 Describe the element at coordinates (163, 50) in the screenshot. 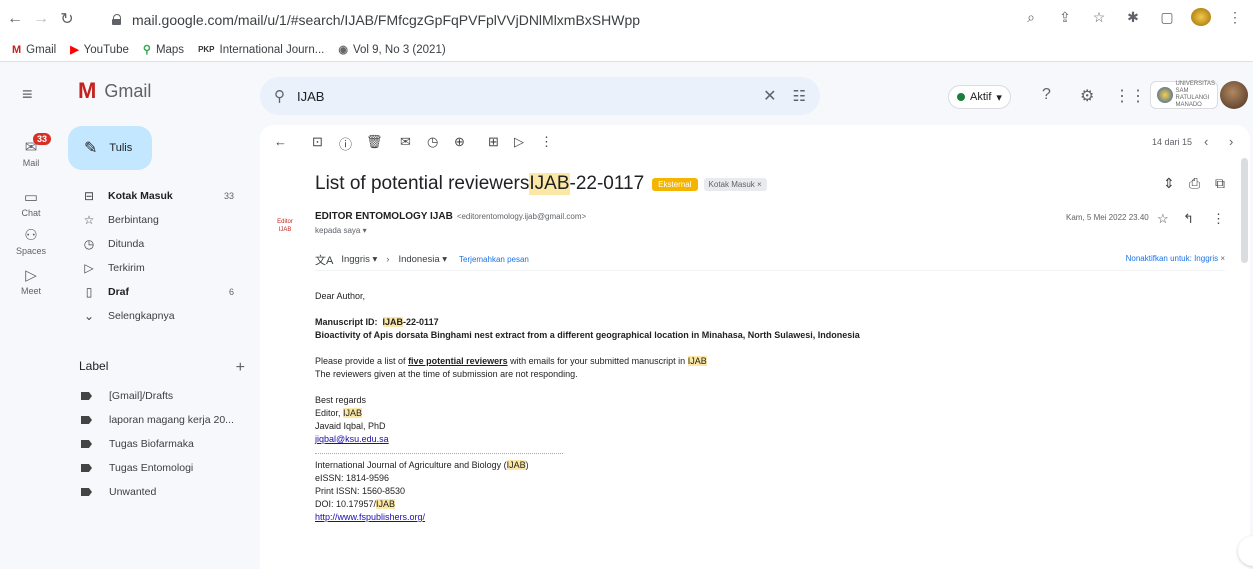

I see `bookmark-maps: ⚲ Maps` at that location.